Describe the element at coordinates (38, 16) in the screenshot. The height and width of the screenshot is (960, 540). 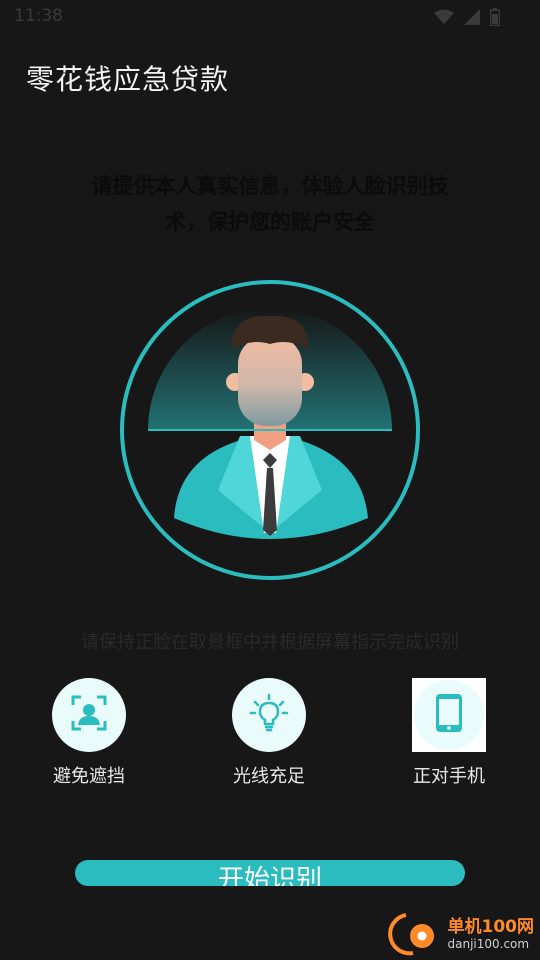
I see `status-time: 11:38` at that location.